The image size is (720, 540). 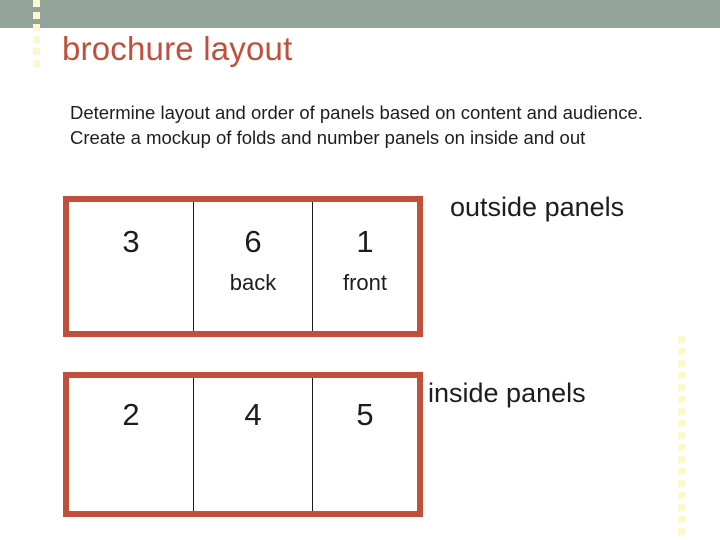 What do you see at coordinates (253, 241) in the screenshot?
I see `panel-number: 6` at bounding box center [253, 241].